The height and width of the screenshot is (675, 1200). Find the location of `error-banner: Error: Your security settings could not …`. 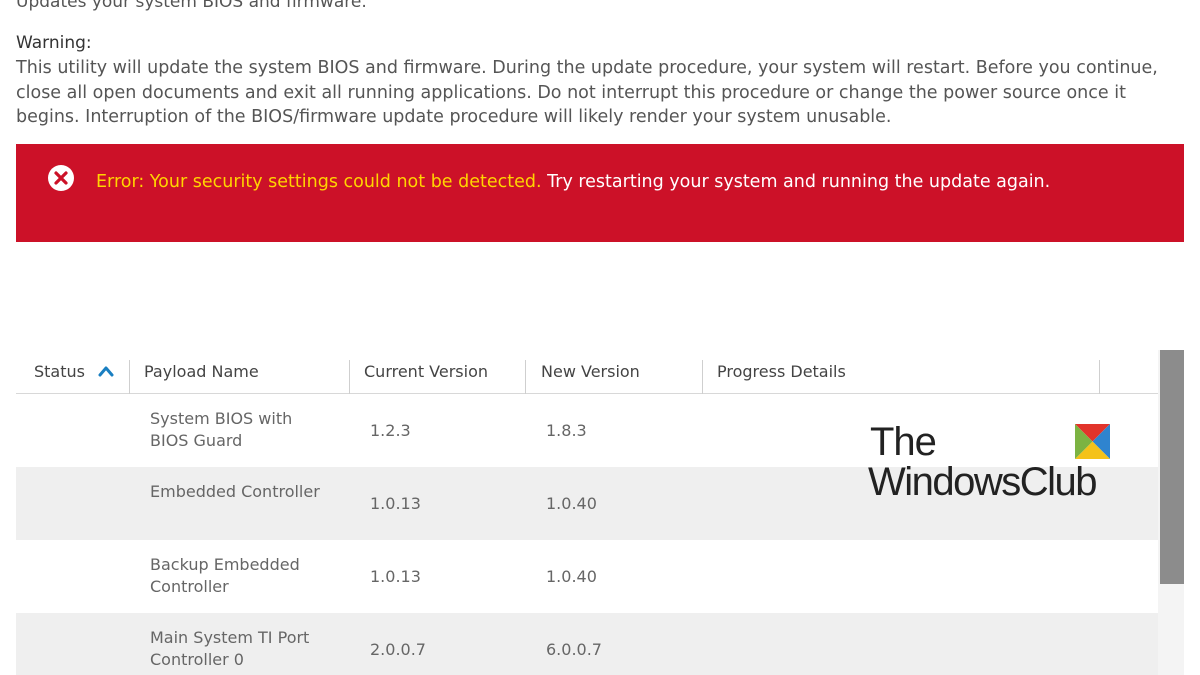

error-banner: Error: Your security settings could not … is located at coordinates (600, 193).